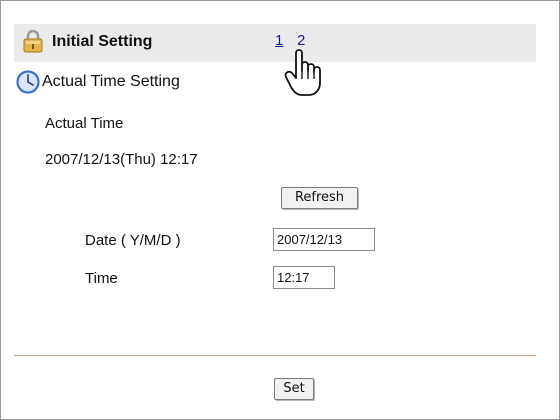  Describe the element at coordinates (304, 277) in the screenshot. I see `time-field` at that location.